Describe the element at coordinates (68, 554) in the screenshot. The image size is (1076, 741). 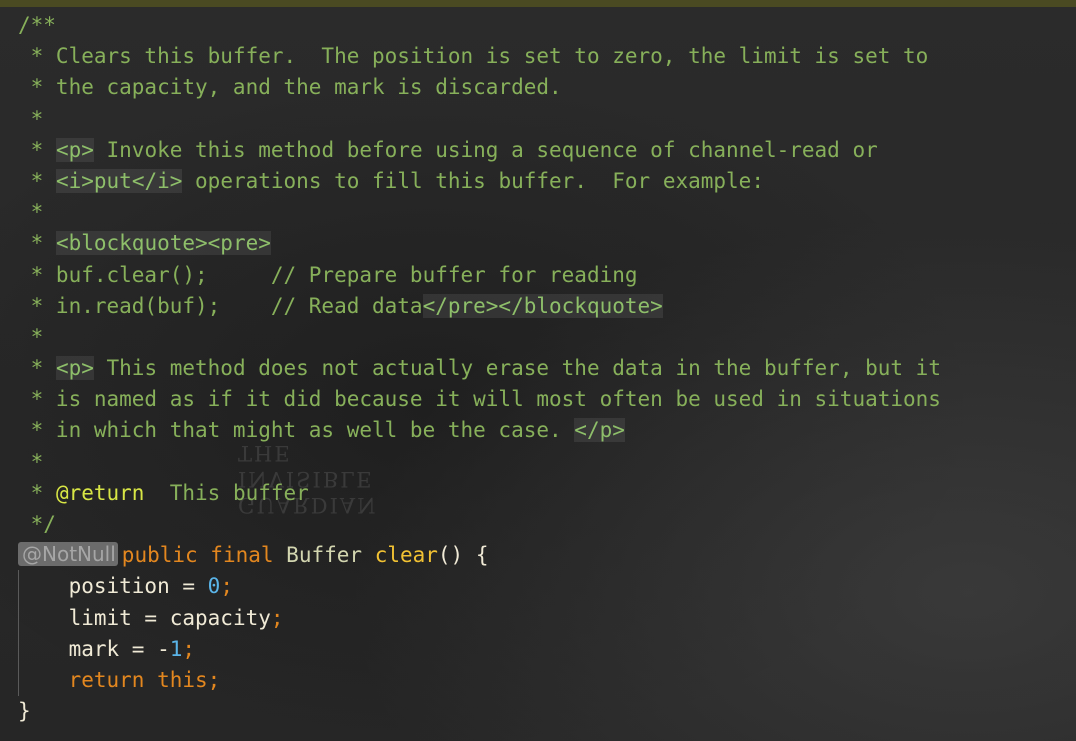
I see `notnull-annotation-hint: @NotNull` at that location.